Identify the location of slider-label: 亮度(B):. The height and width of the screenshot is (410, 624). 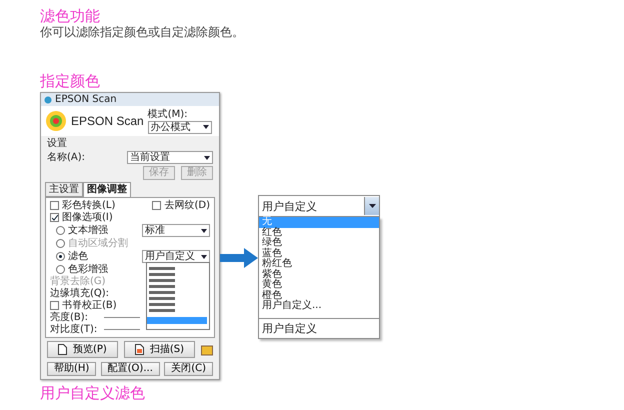
(69, 317).